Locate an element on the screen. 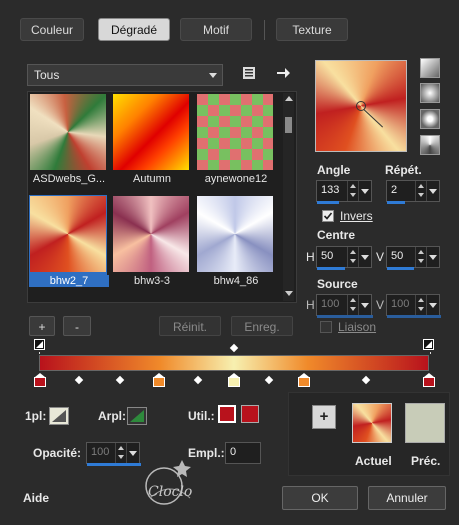  gradient-bar is located at coordinates (234, 363).